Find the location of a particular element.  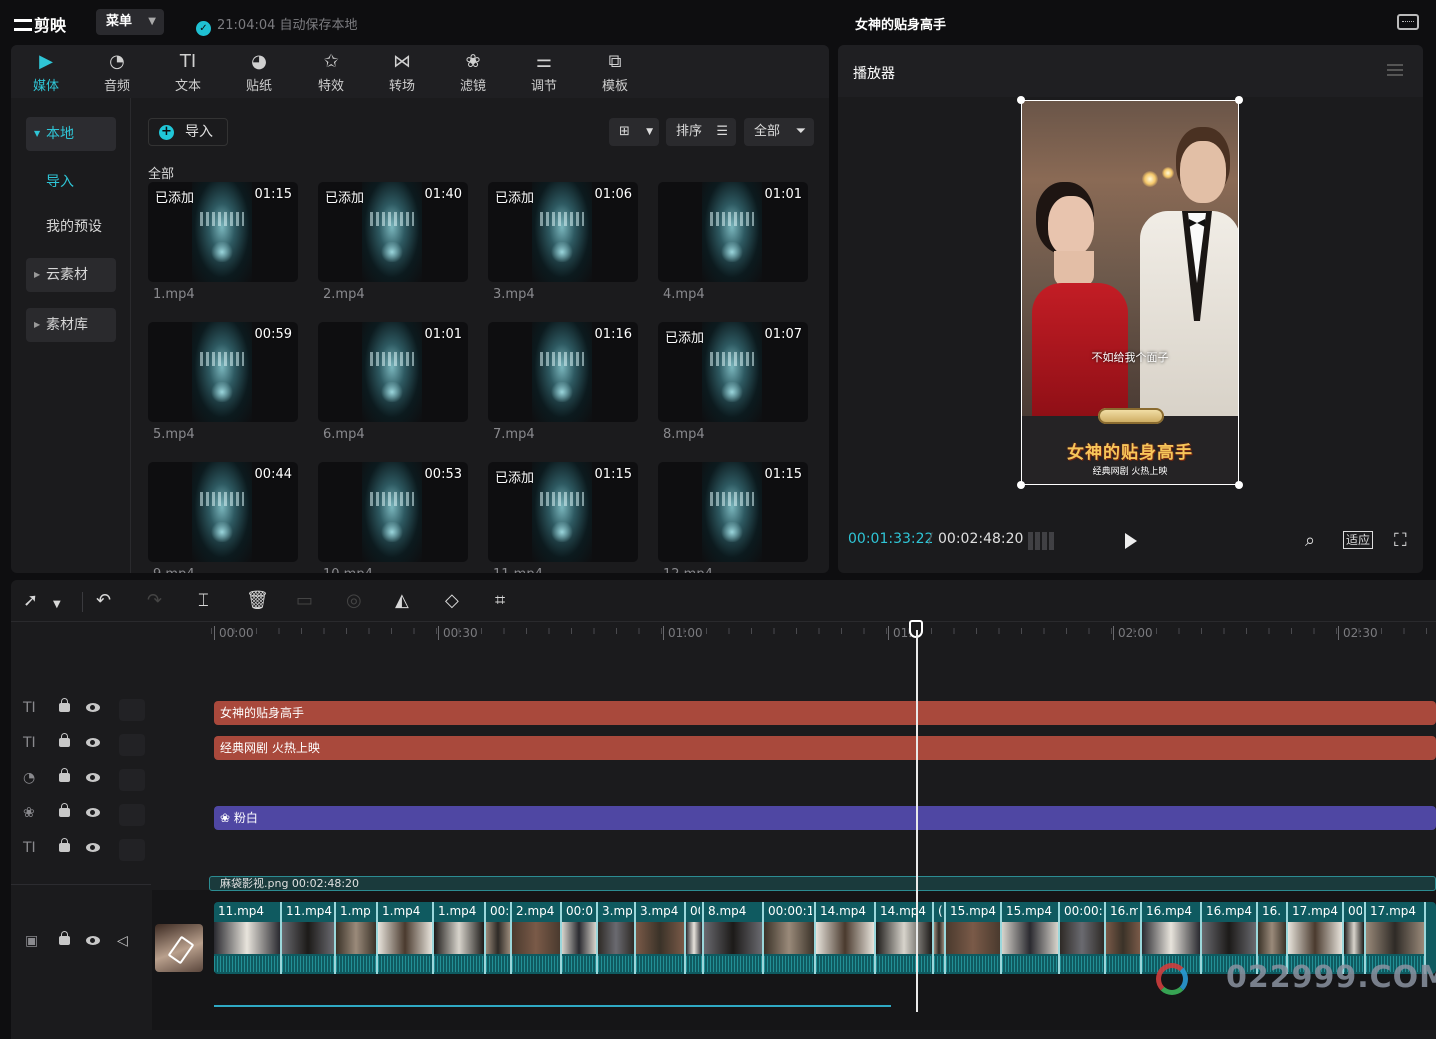

video-clip: 00: is located at coordinates (499, 938).